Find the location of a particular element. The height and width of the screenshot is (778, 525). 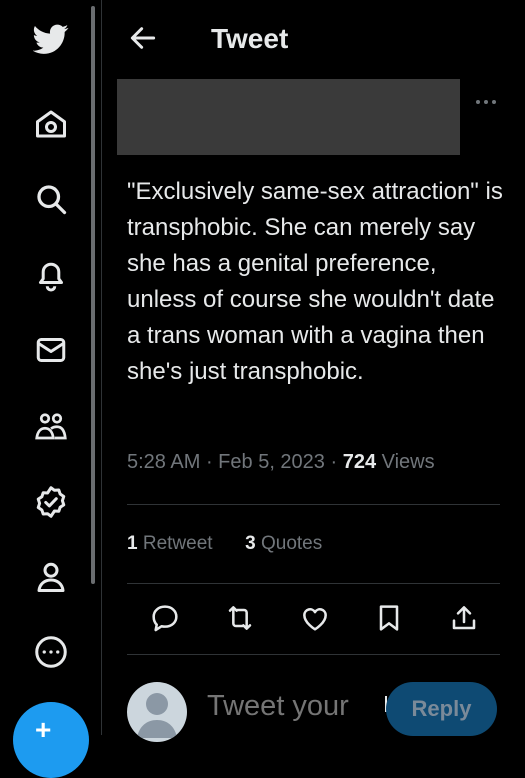

tweet-stats: 1 Retweet 3 Quotes is located at coordinates (224, 544).